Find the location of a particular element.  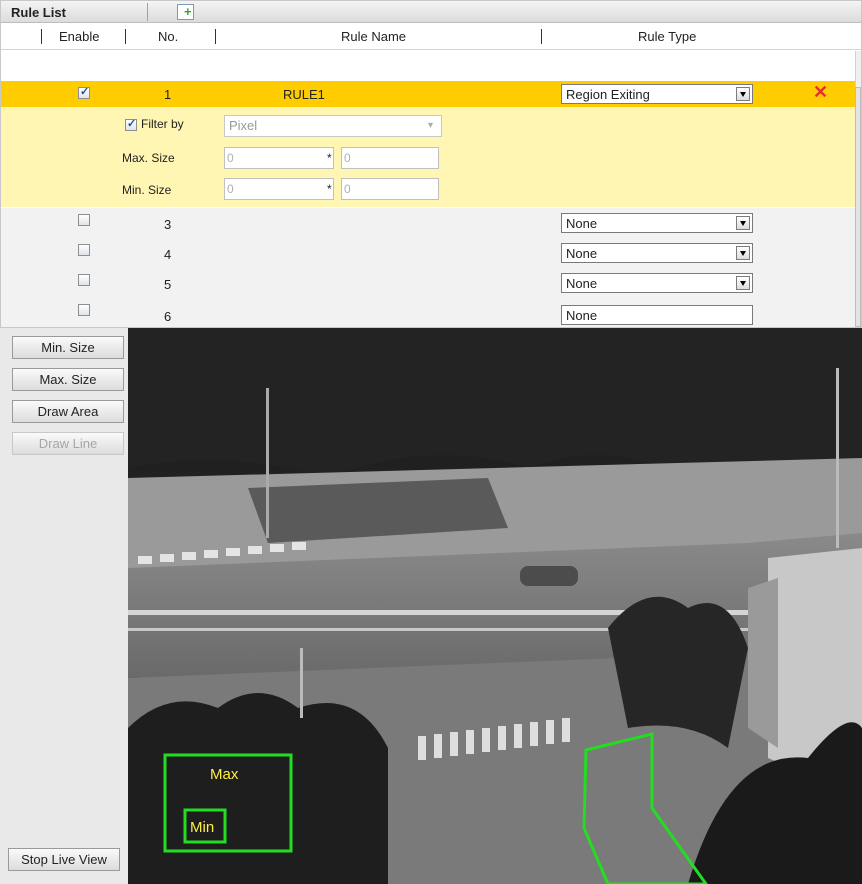

min-size-label: Min. Size is located at coordinates (147, 190).